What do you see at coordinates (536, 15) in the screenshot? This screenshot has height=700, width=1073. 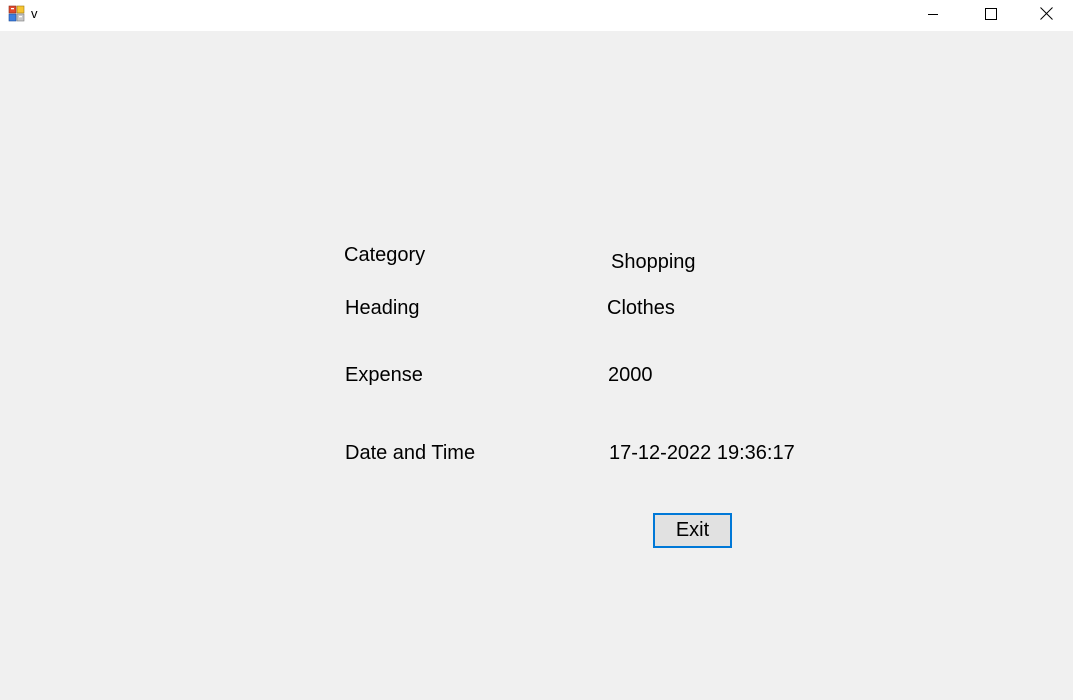 I see `title-bar: v` at bounding box center [536, 15].